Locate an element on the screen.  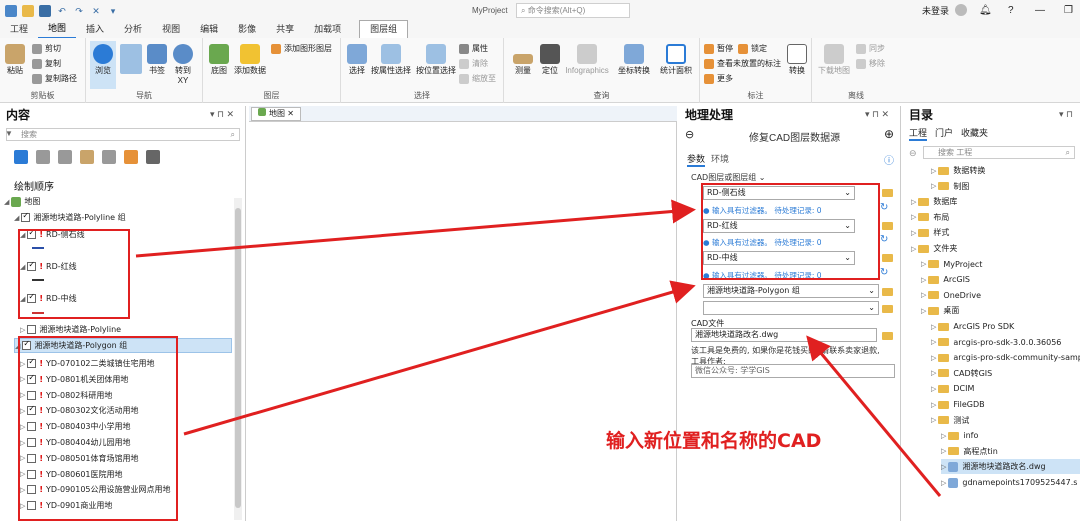
convert-button: 转换 is located at coordinates (797, 60).